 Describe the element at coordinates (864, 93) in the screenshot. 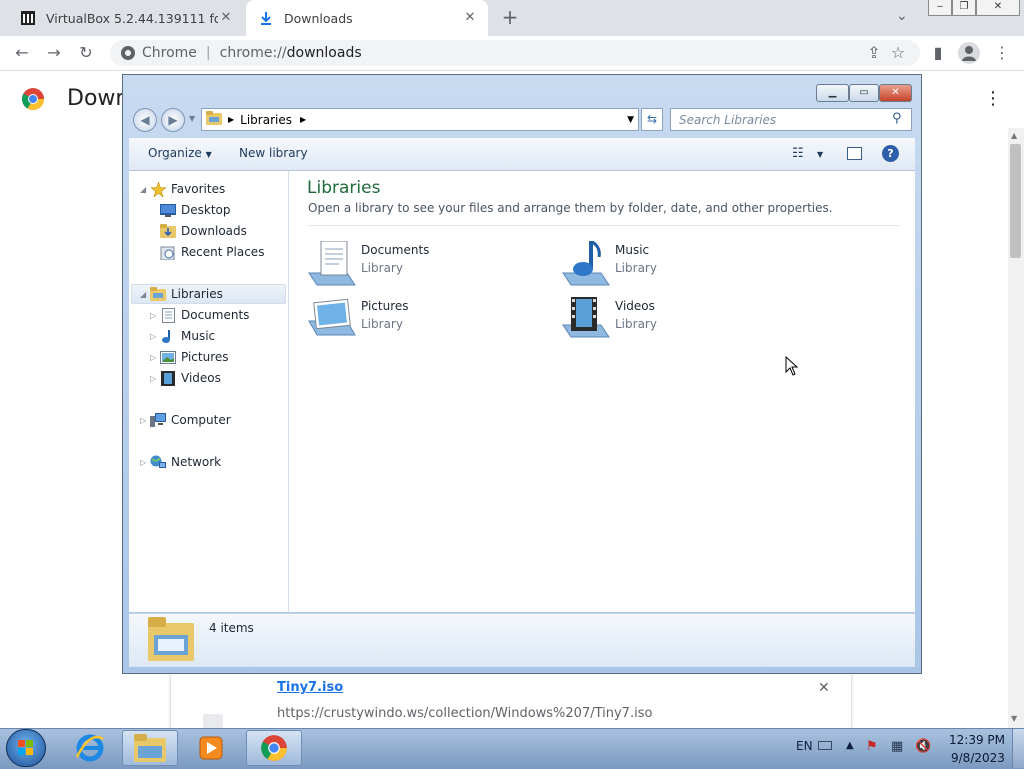

I see `explorer-maximize-button: ▭` at that location.